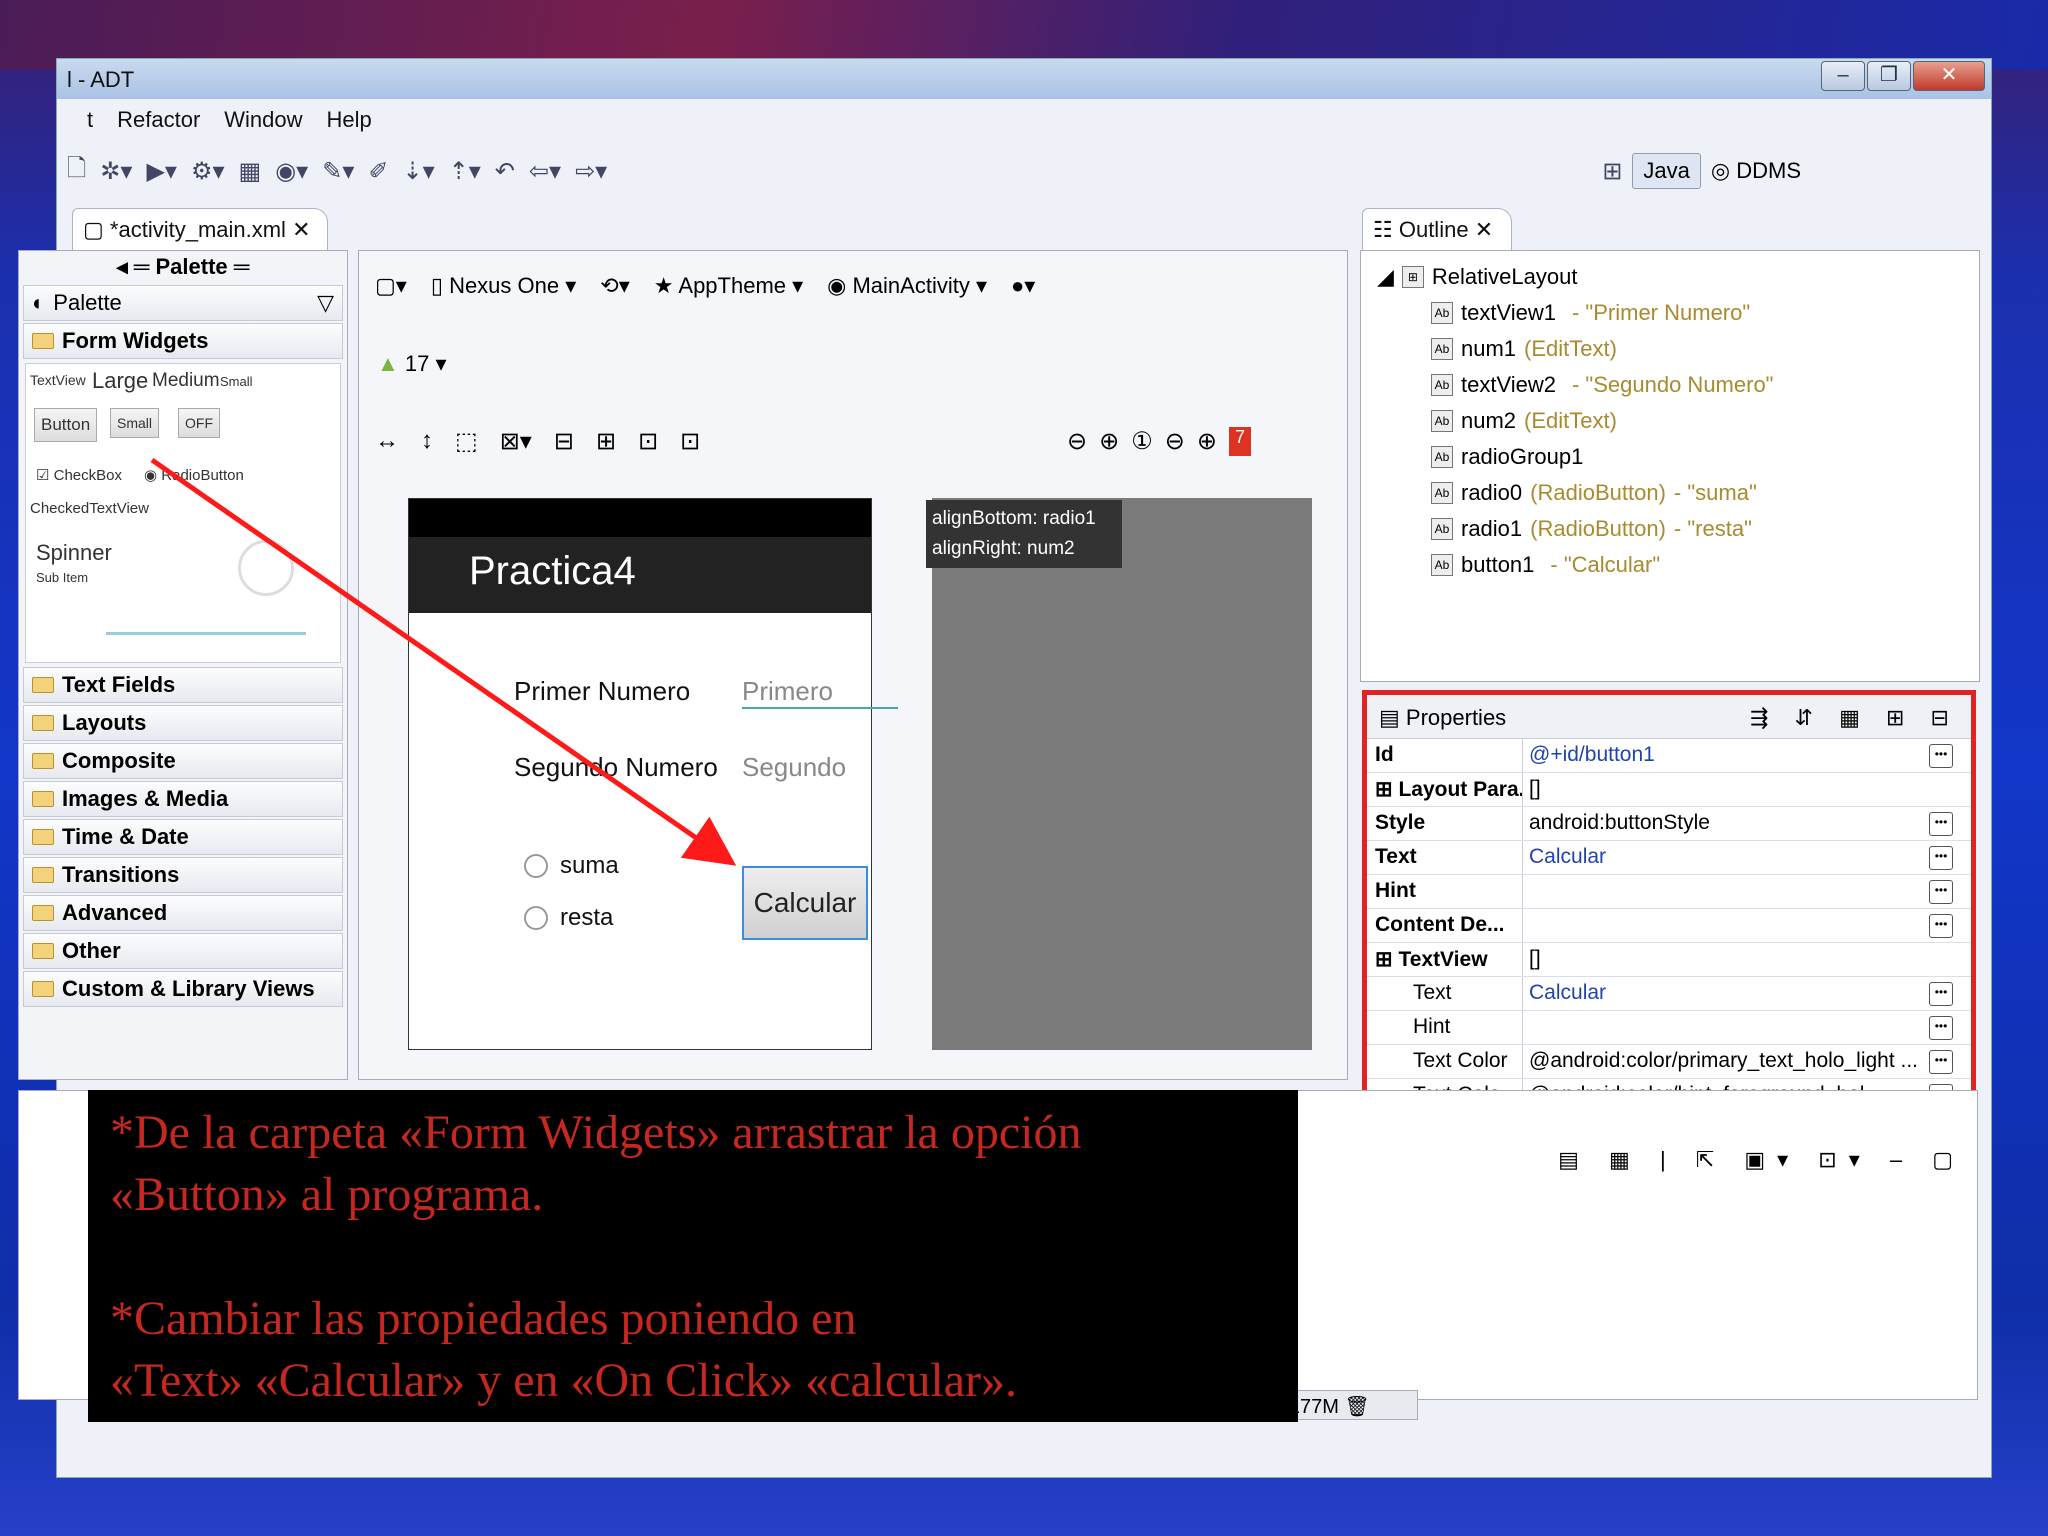 The image size is (2048, 1536). I want to click on drag-arrow-line, so click(443, 661).